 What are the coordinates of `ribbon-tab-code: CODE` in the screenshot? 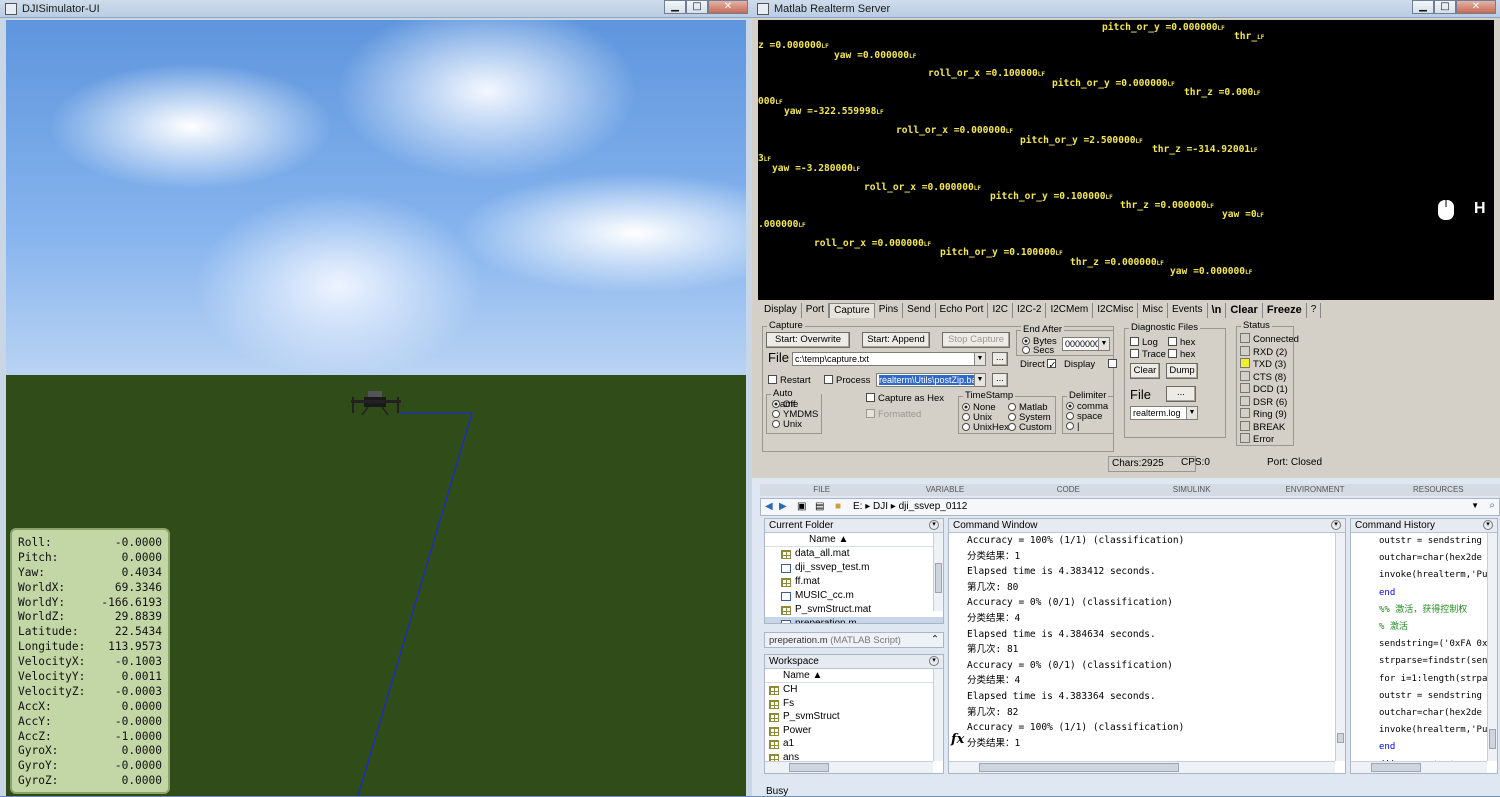 It's located at (1068, 490).